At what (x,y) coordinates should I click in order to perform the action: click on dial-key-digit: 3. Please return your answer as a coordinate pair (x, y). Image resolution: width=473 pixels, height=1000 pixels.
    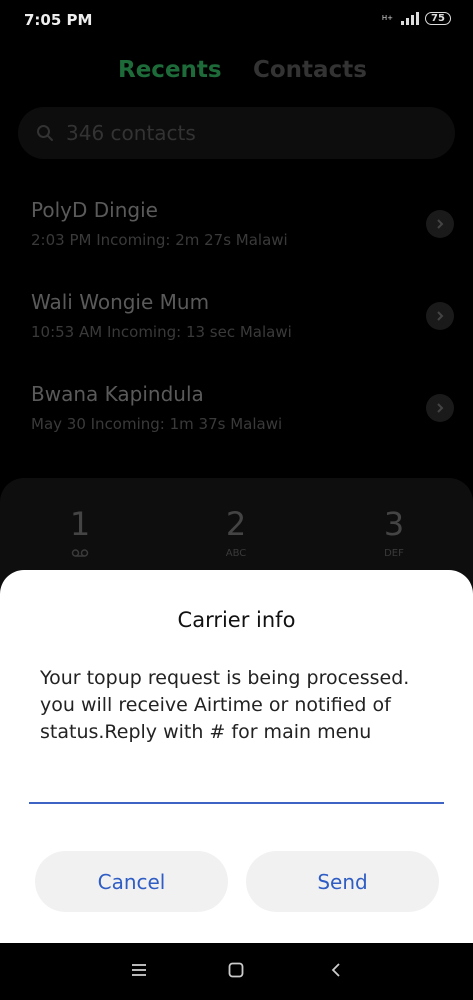
    Looking at the image, I should click on (394, 524).